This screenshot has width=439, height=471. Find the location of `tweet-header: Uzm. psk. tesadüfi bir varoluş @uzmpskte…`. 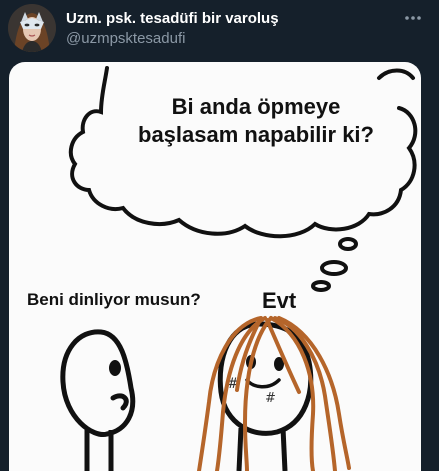

tweet-header: Uzm. psk. tesadüfi bir varoluş @uzmpskte… is located at coordinates (219, 30).